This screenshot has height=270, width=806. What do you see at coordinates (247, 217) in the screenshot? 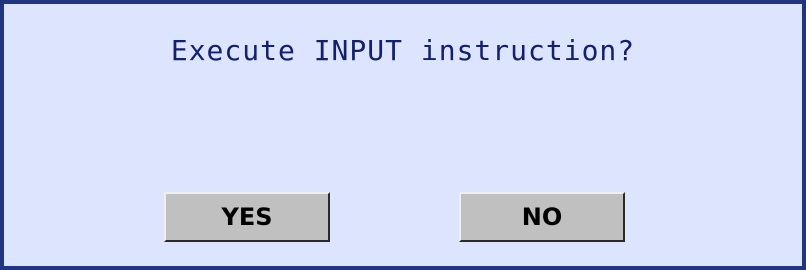
I see `yes-button: YES` at bounding box center [247, 217].